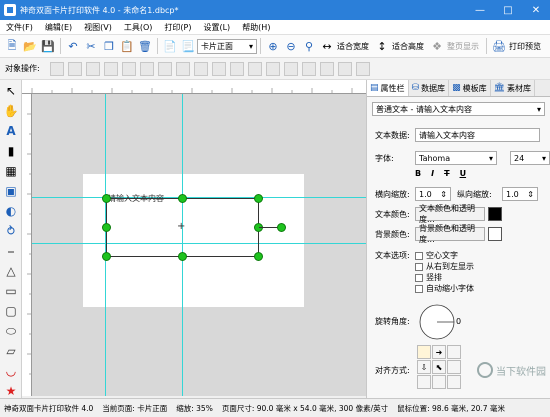 The height and width of the screenshot is (417, 550). Describe the element at coordinates (11, 91) in the screenshot. I see `pointer-icon: ↖` at that location.